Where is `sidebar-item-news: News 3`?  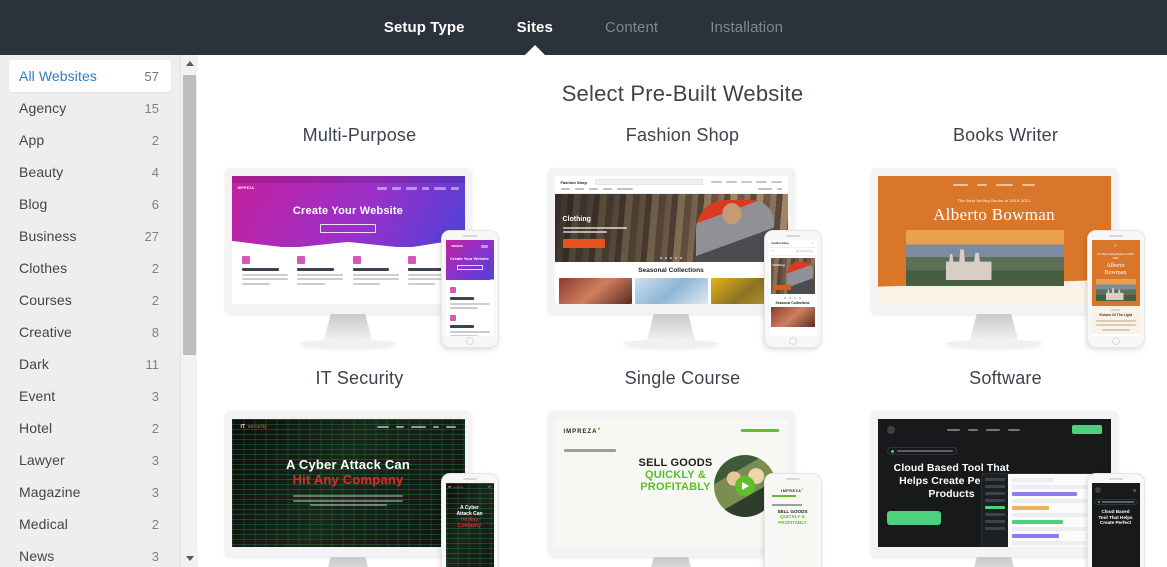
sidebar-item-news: News 3 is located at coordinates (90, 553).